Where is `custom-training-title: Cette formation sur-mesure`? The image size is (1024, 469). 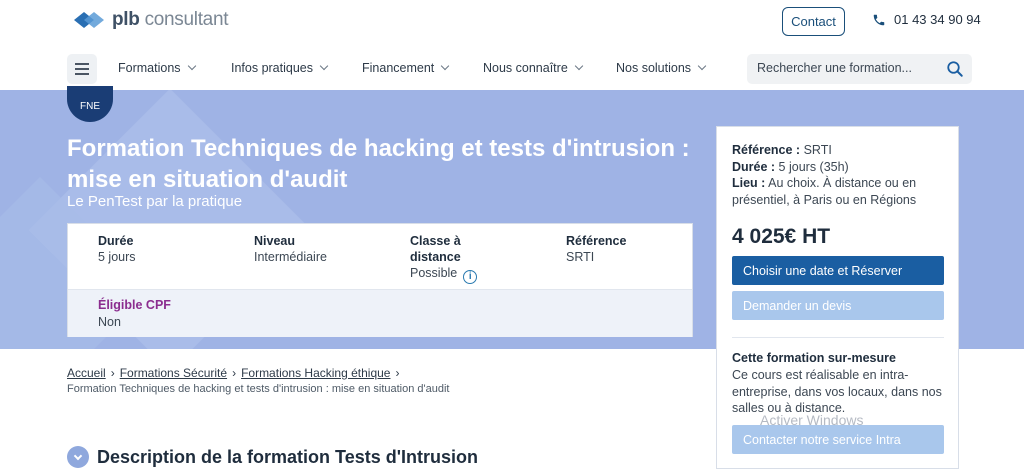
custom-training-title: Cette formation sur-mesure is located at coordinates (814, 358).